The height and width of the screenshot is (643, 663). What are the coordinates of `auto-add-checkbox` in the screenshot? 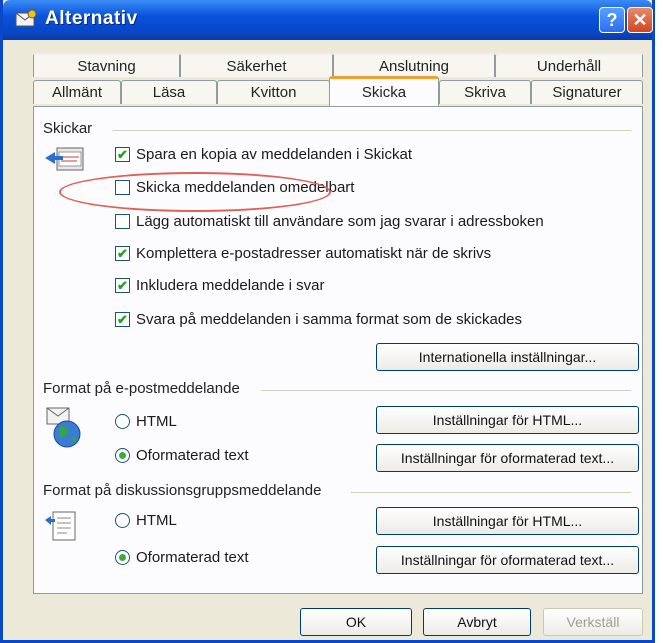 It's located at (122, 221).